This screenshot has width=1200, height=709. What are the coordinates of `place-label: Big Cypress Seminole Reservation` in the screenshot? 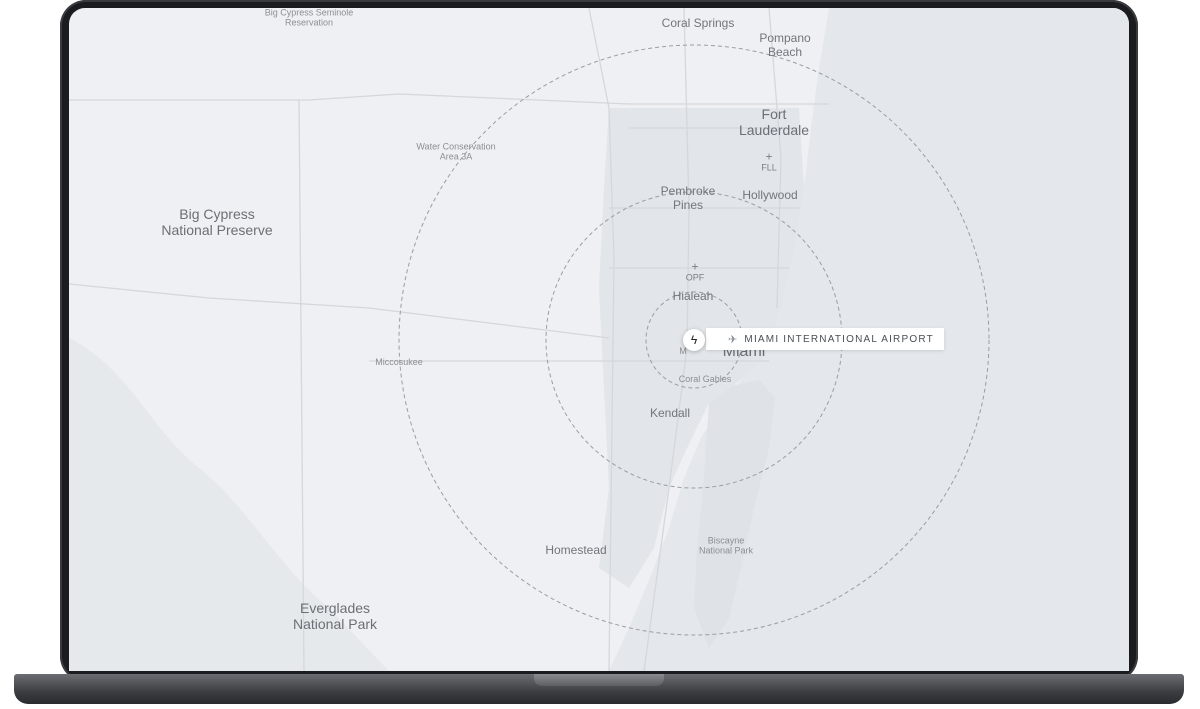 It's located at (309, 18).